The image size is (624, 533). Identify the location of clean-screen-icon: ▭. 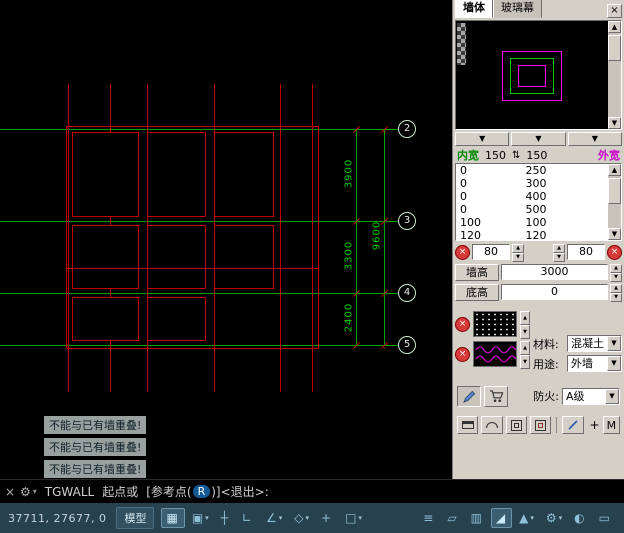
(605, 518).